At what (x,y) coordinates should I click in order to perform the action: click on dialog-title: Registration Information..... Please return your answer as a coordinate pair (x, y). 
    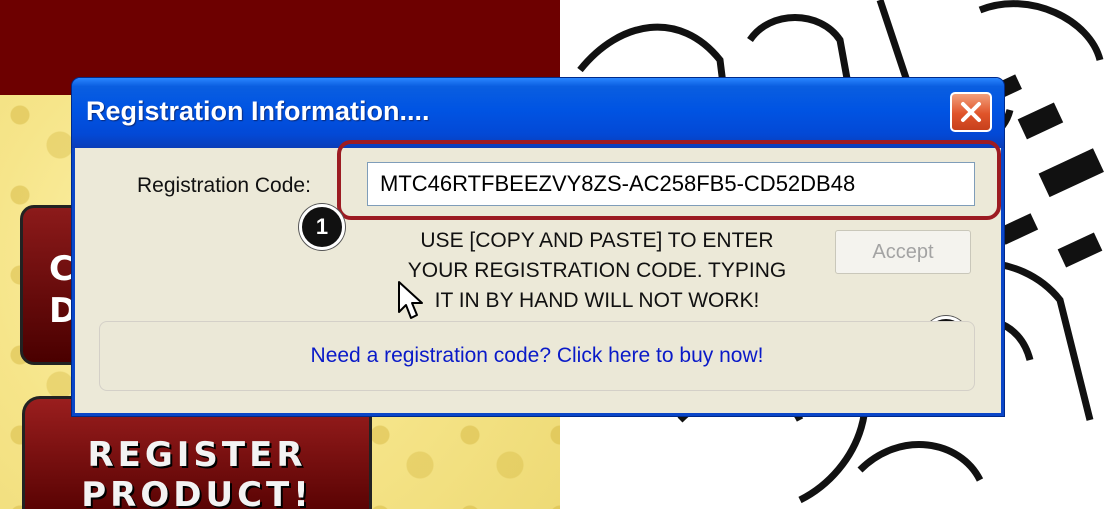
    Looking at the image, I should click on (258, 111).